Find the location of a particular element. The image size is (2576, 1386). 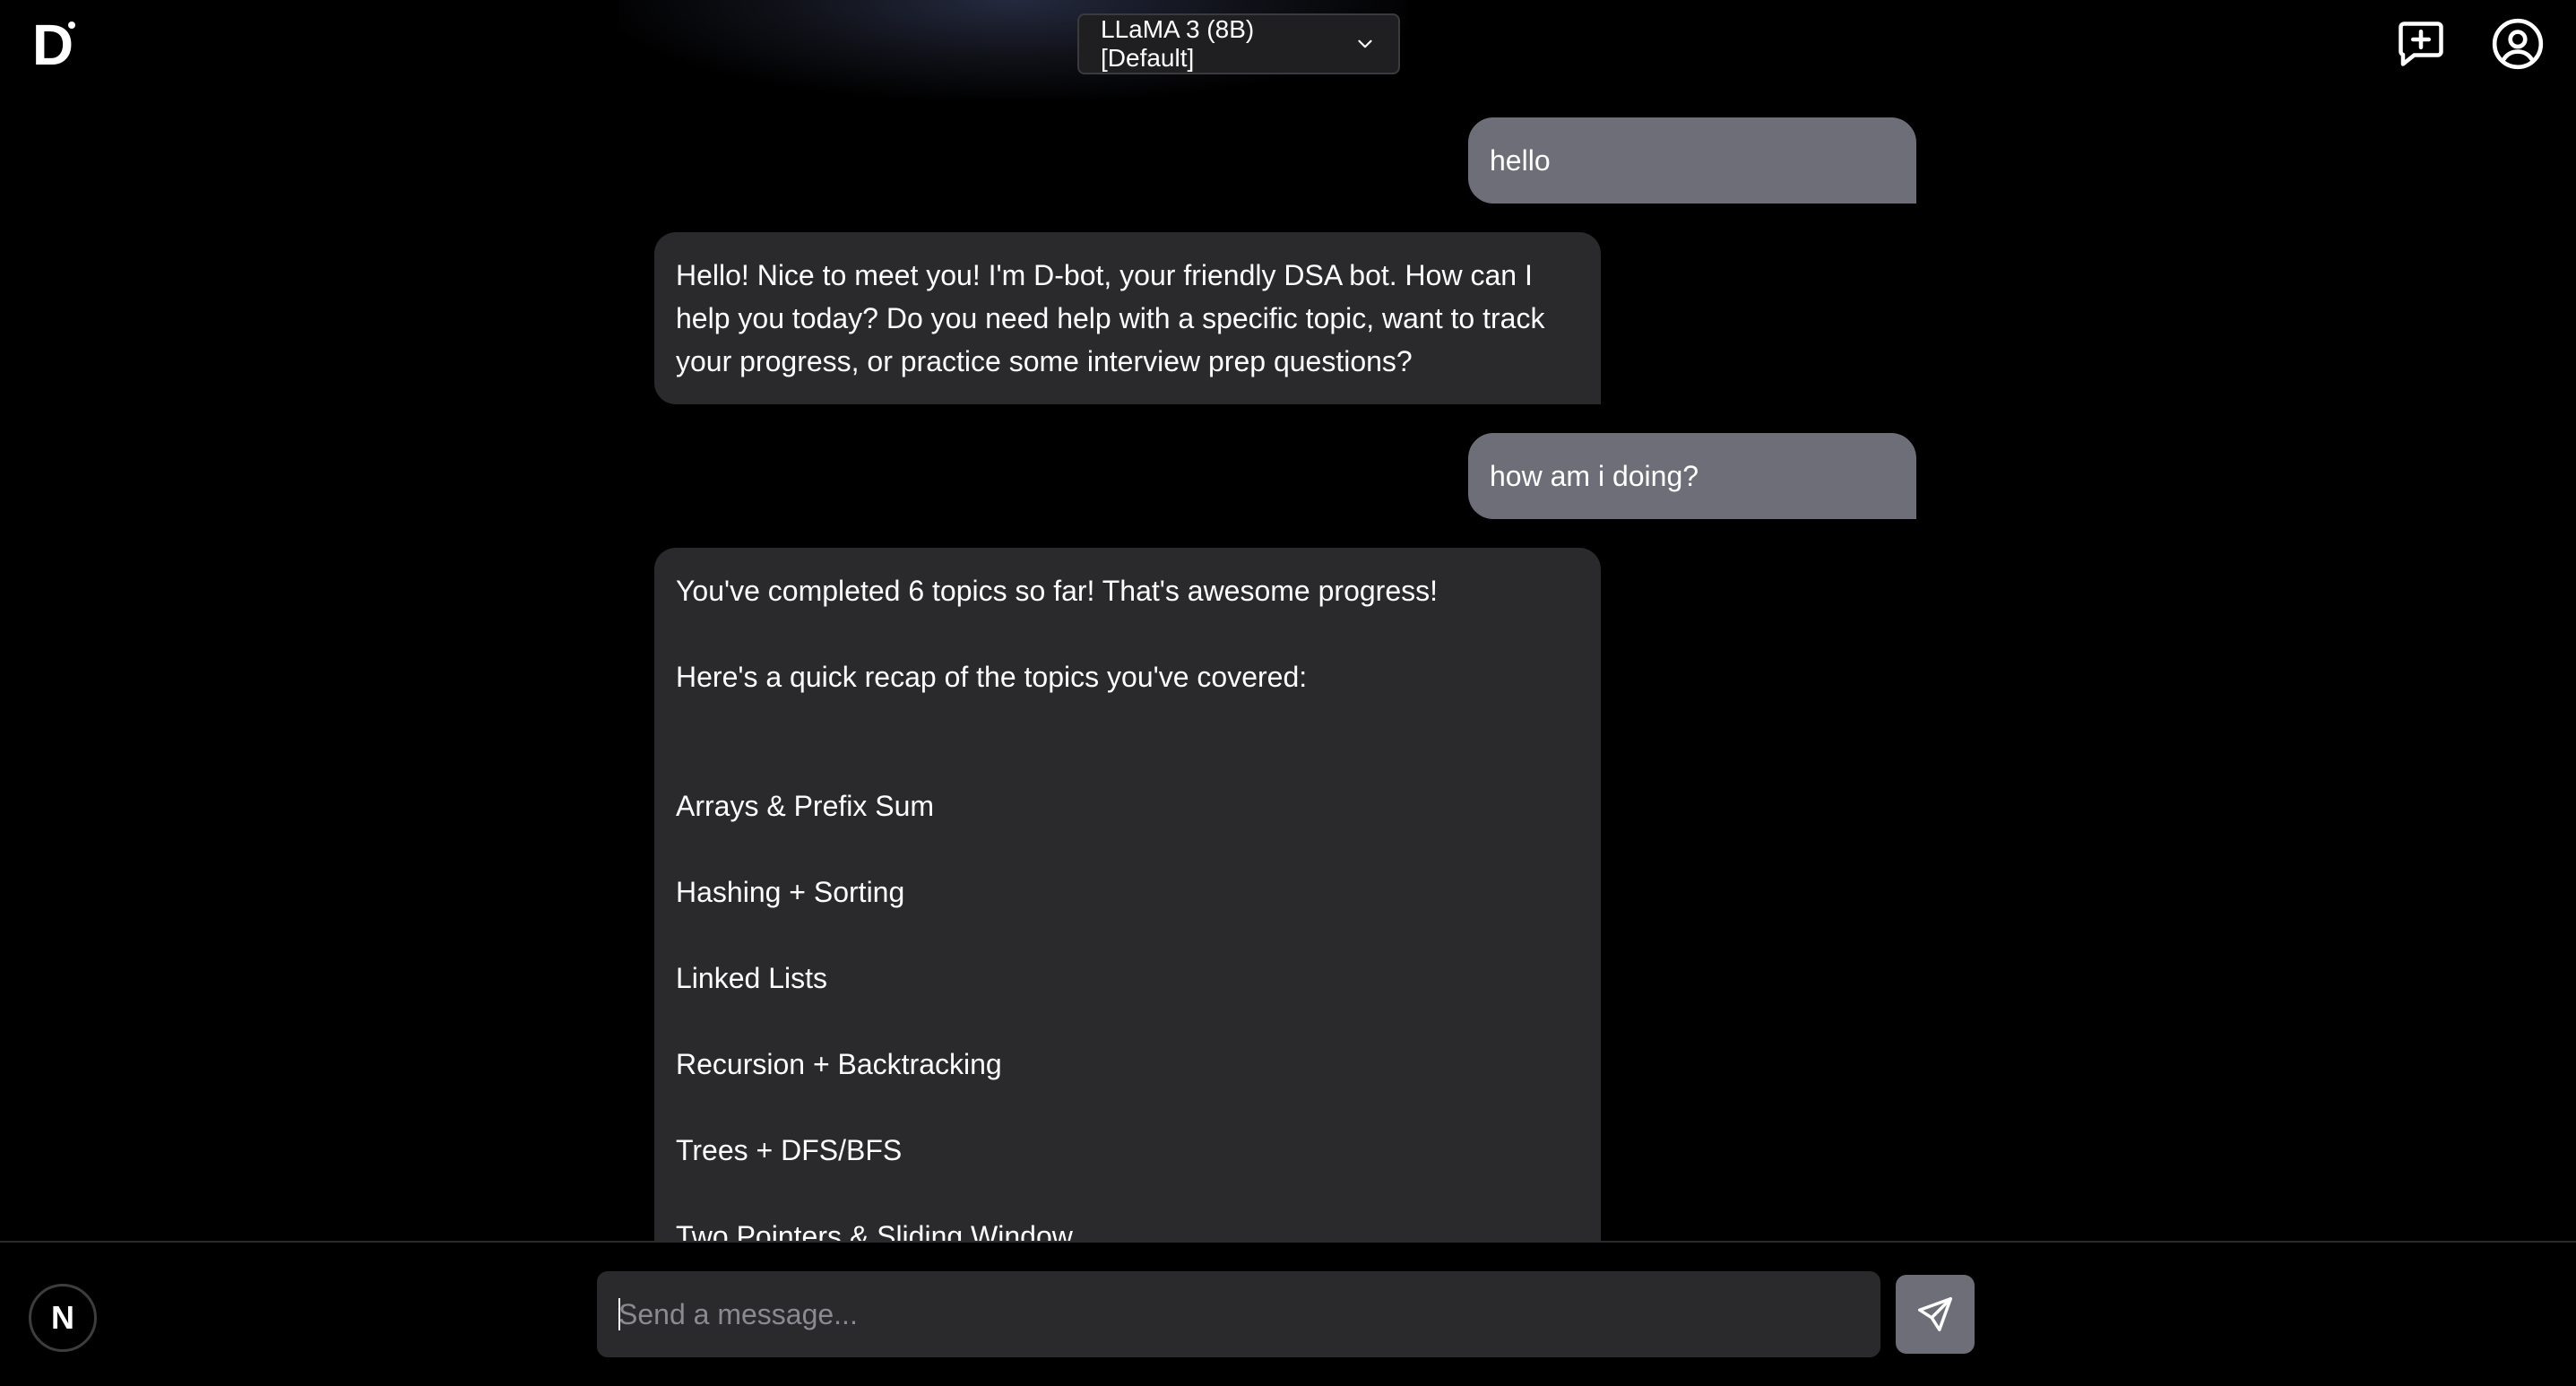

topic-item: Linked Lists is located at coordinates (751, 978).